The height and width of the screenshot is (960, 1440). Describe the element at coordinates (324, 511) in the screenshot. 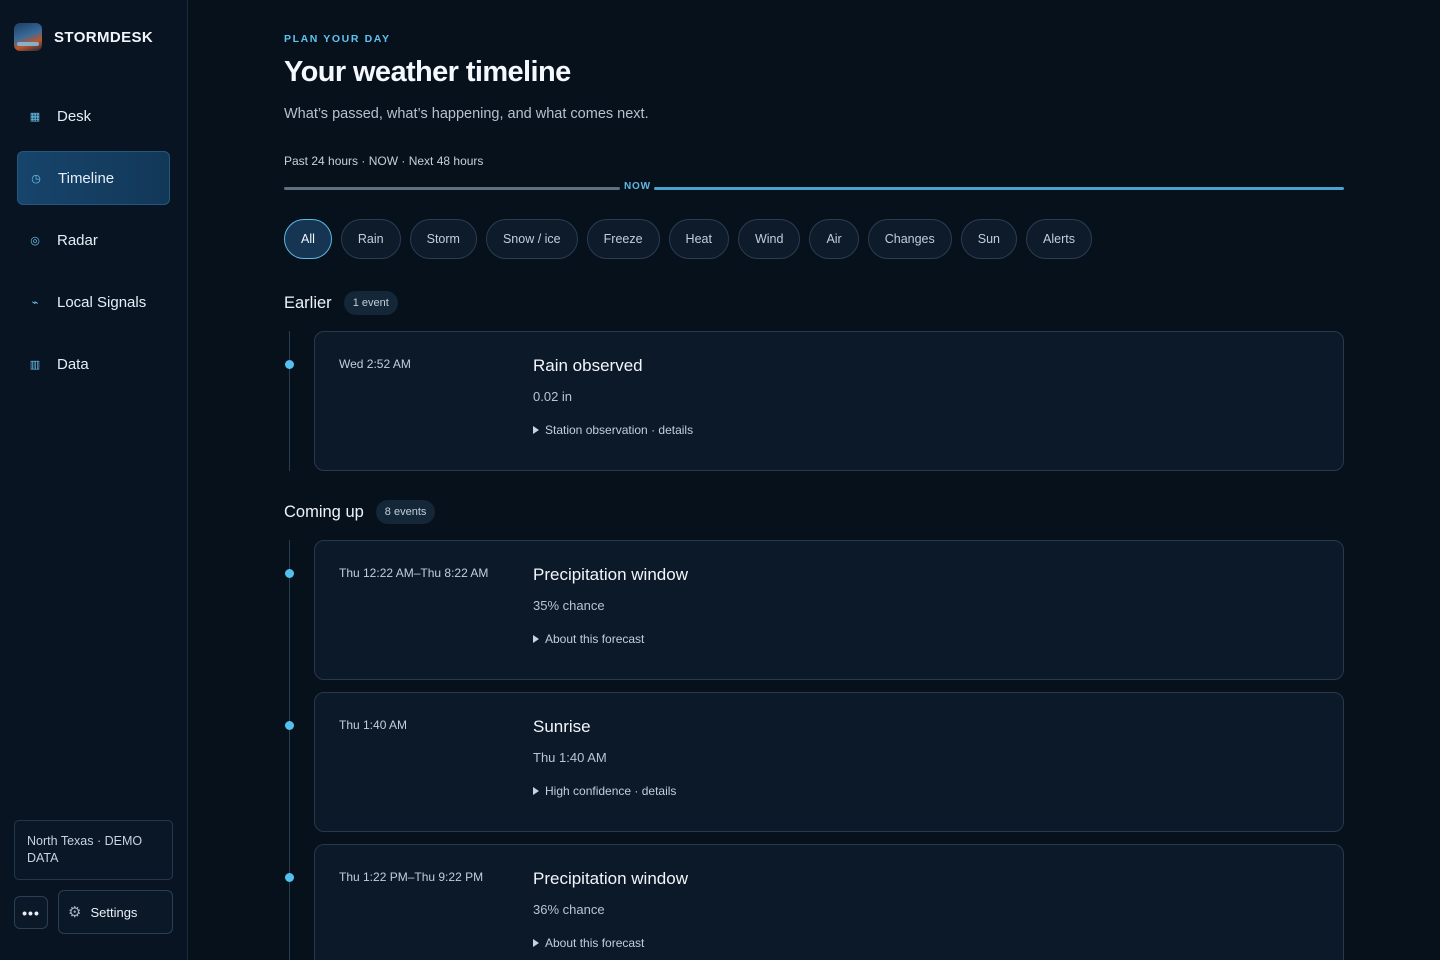

I see `section-title: Coming up` at that location.